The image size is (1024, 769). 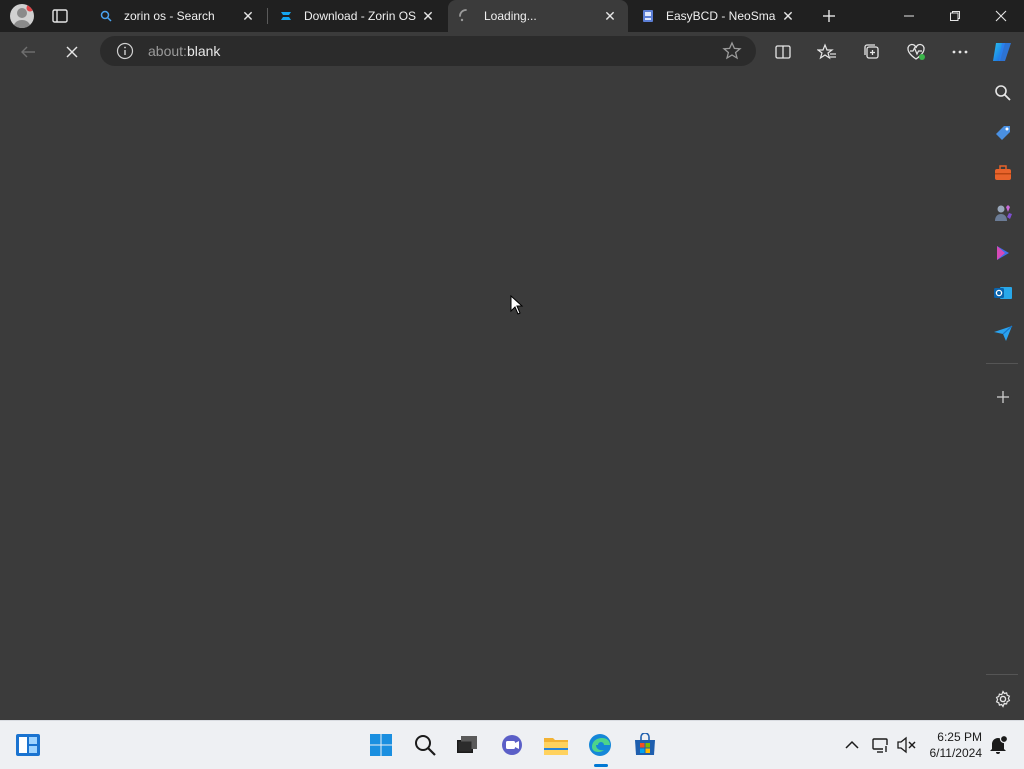 I want to click on windows-taskbar: 6:25 PM 6/11/2024, so click(x=512, y=744).